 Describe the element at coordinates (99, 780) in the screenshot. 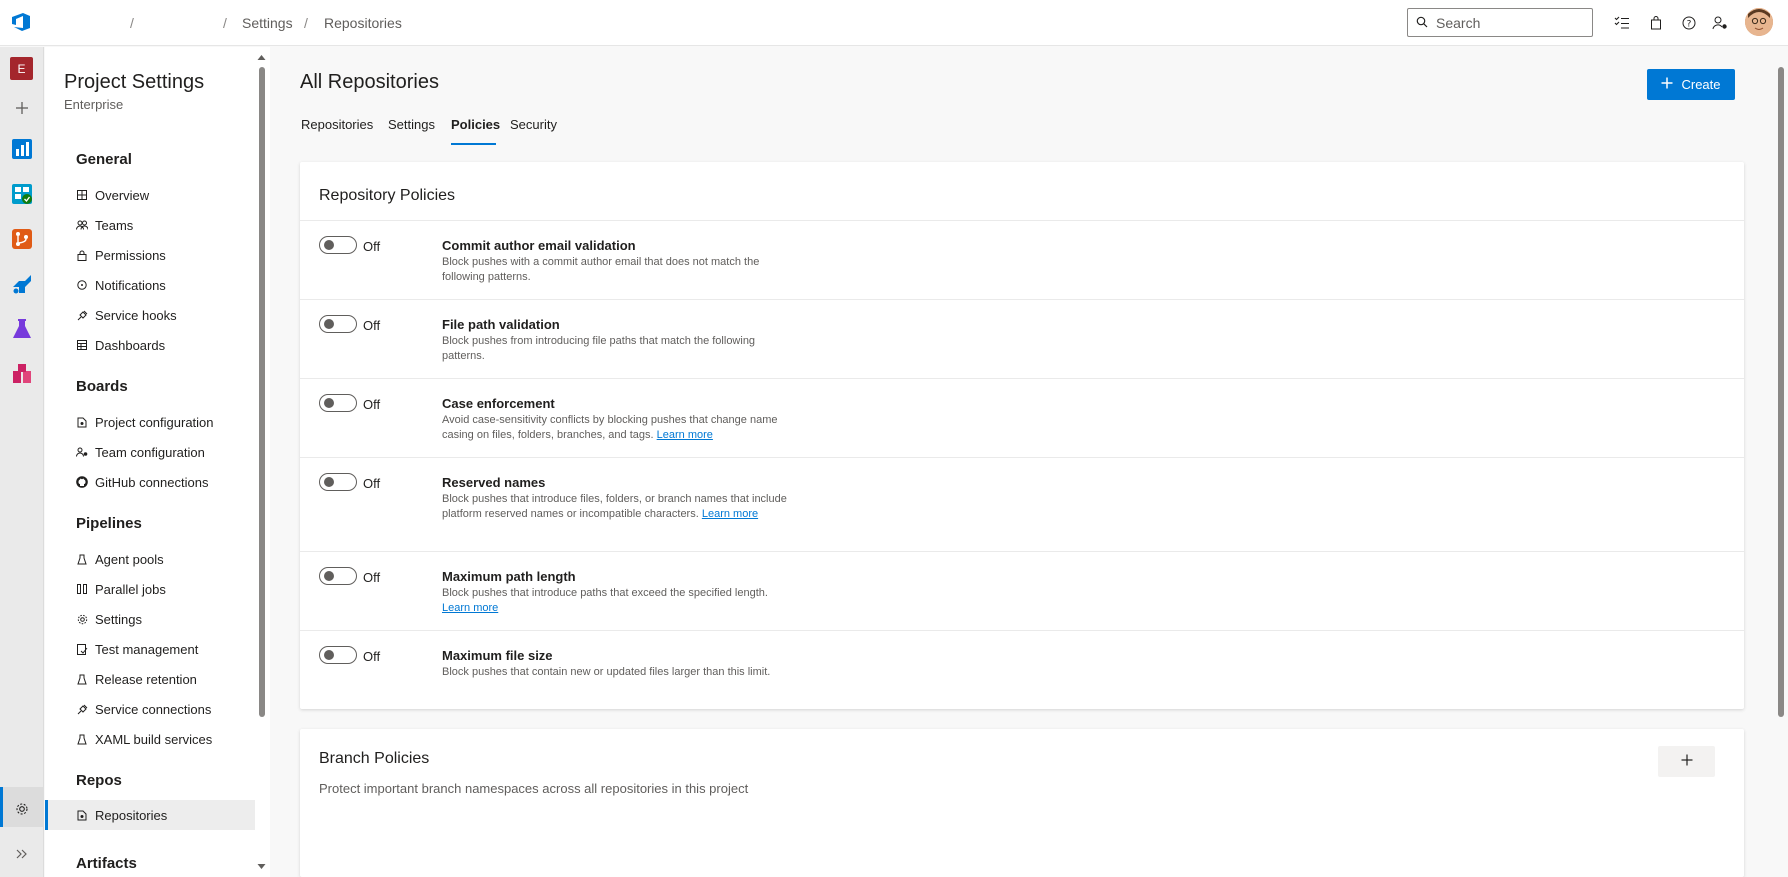

I see `section-heading-repos: Repos` at that location.